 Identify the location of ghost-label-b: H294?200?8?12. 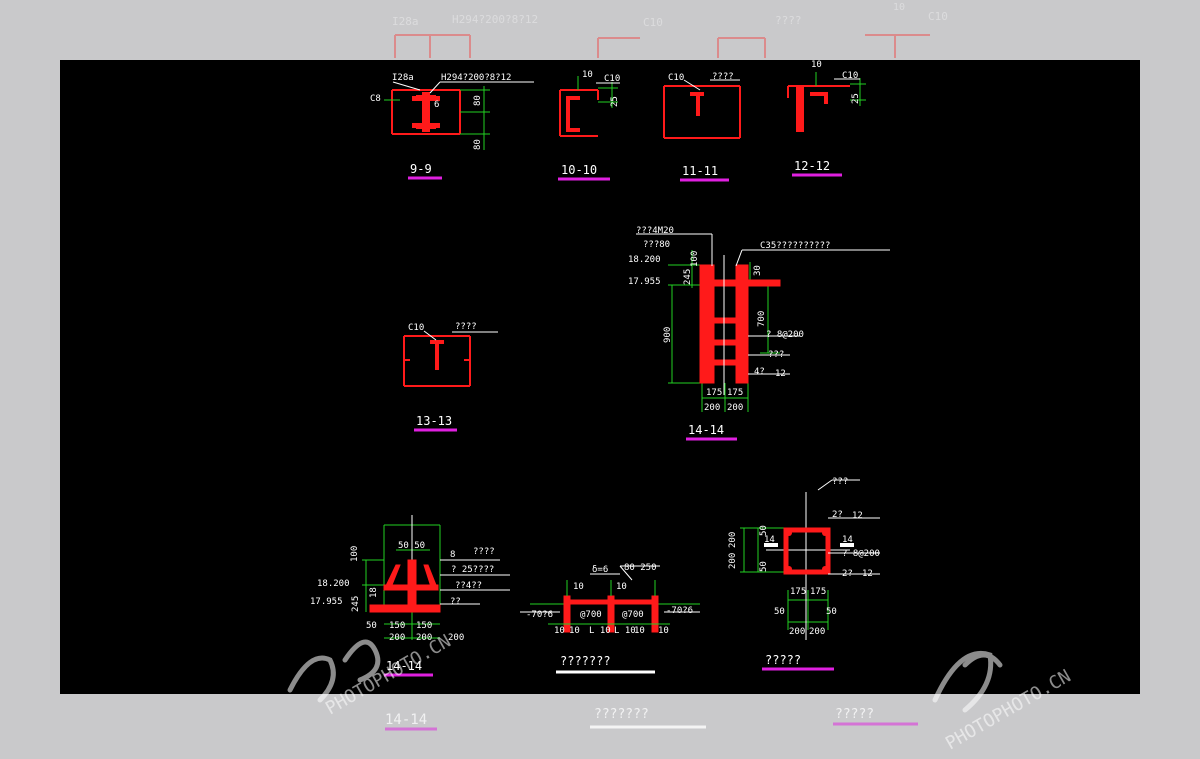
(495, 19).